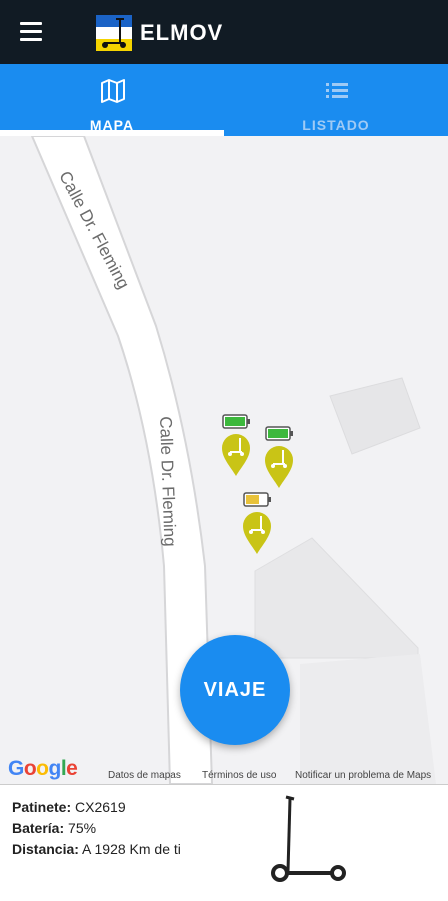  Describe the element at coordinates (336, 125) in the screenshot. I see `tab-listado-label: LISTADO` at that location.